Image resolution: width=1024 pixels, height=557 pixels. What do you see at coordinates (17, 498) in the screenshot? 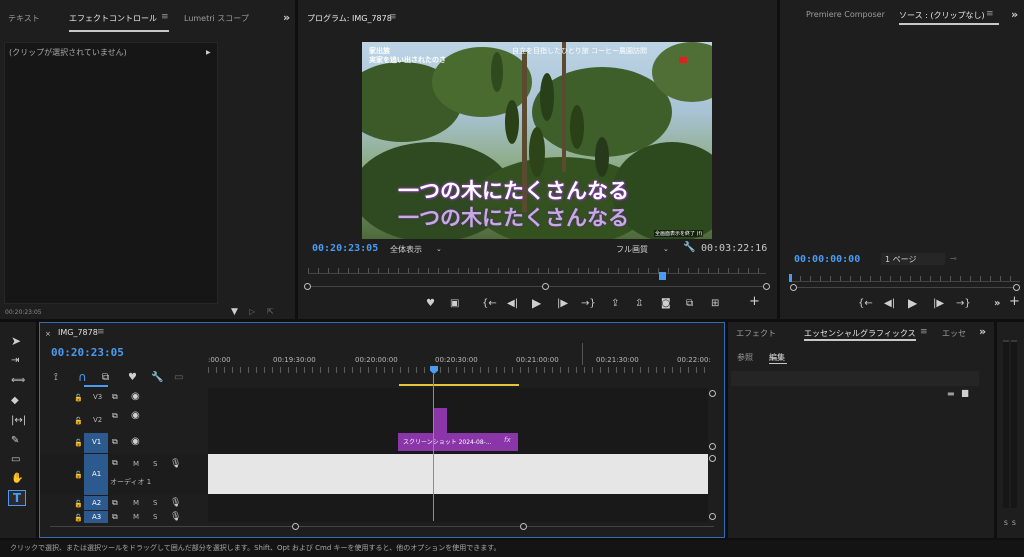
I see `type-tool-icon: T` at bounding box center [17, 498].